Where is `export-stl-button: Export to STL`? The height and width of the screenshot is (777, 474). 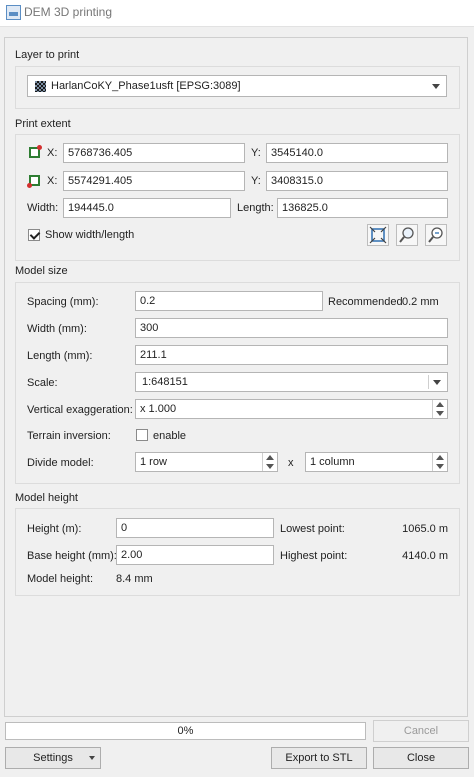 export-stl-button: Export to STL is located at coordinates (319, 758).